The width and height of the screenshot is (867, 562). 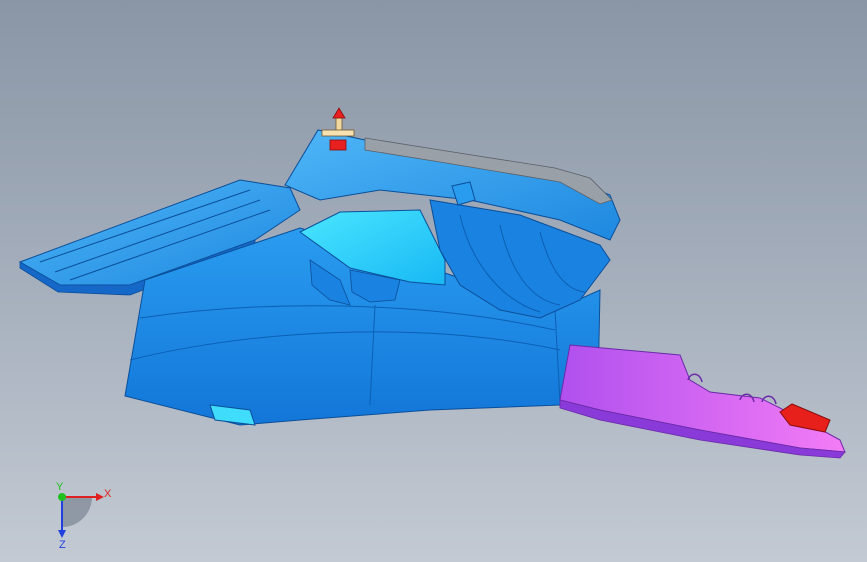 What do you see at coordinates (62, 545) in the screenshot?
I see `z-axis-label: Z` at bounding box center [62, 545].